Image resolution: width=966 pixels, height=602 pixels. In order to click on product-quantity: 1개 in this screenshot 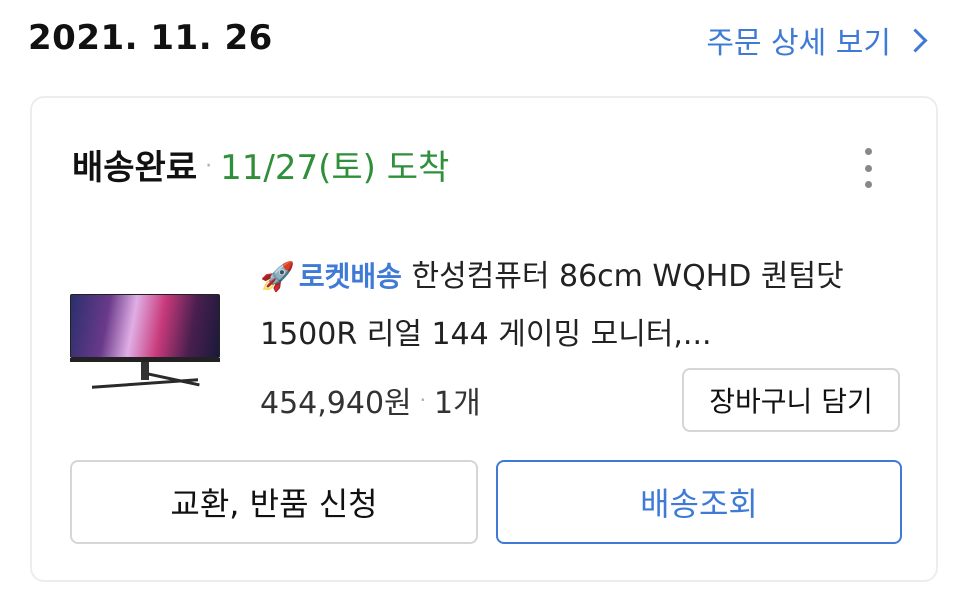, I will do `click(457, 403)`.